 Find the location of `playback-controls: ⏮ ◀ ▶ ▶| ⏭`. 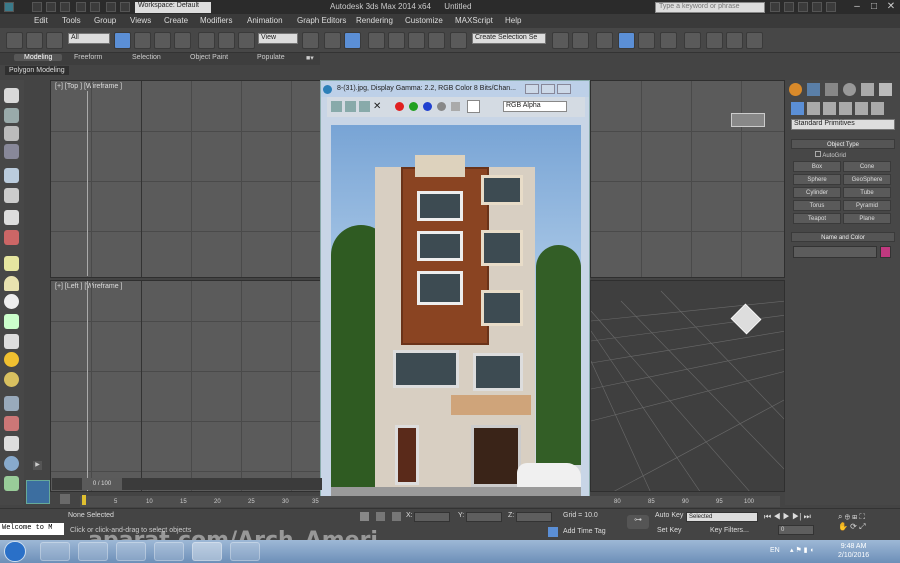

playback-controls: ⏮ ◀ ▶ ▶| ⏭ is located at coordinates (799, 517).